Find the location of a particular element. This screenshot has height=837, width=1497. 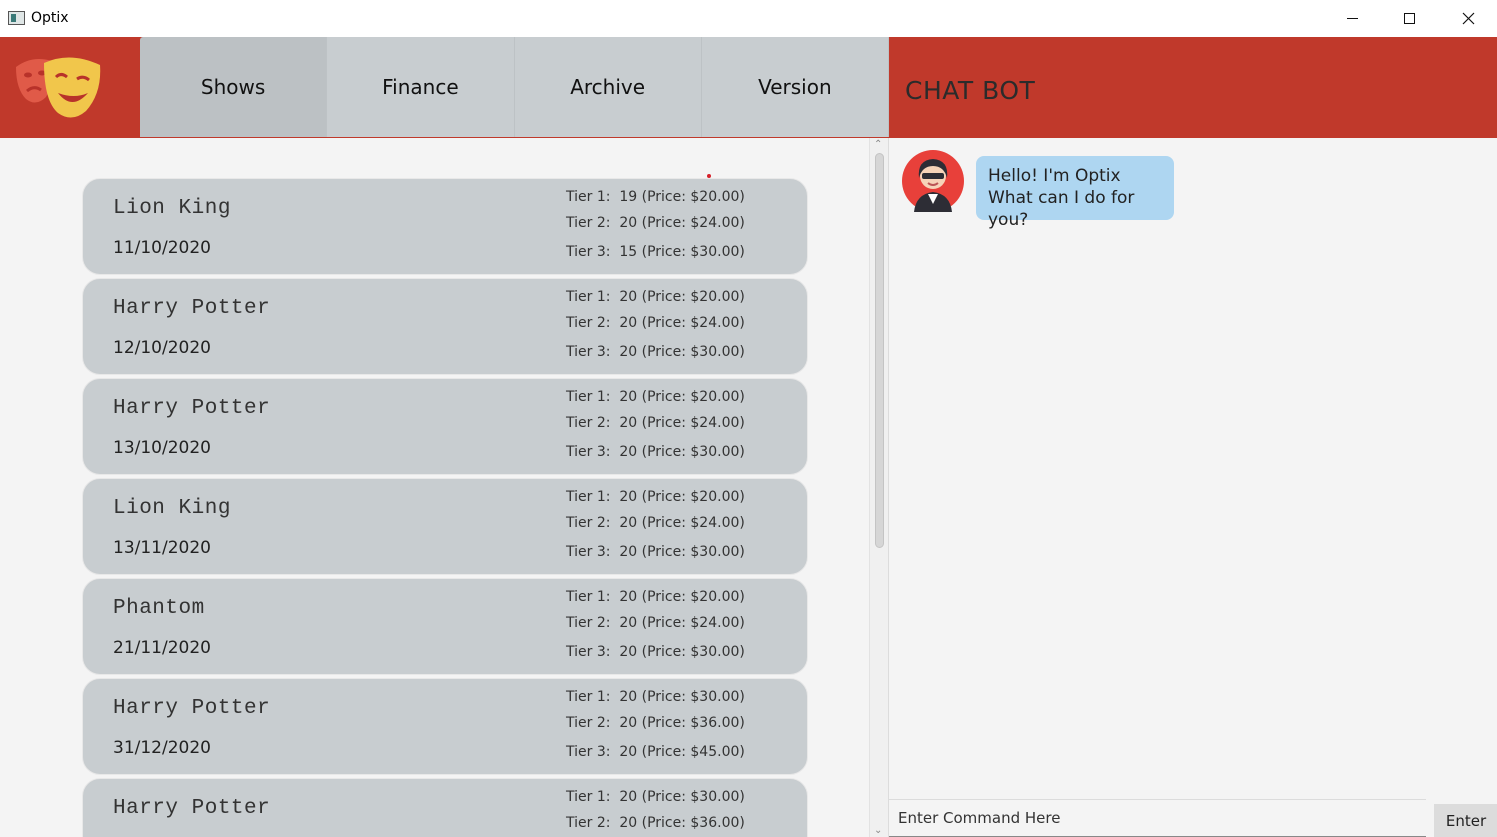

close-button is located at coordinates (1468, 18).